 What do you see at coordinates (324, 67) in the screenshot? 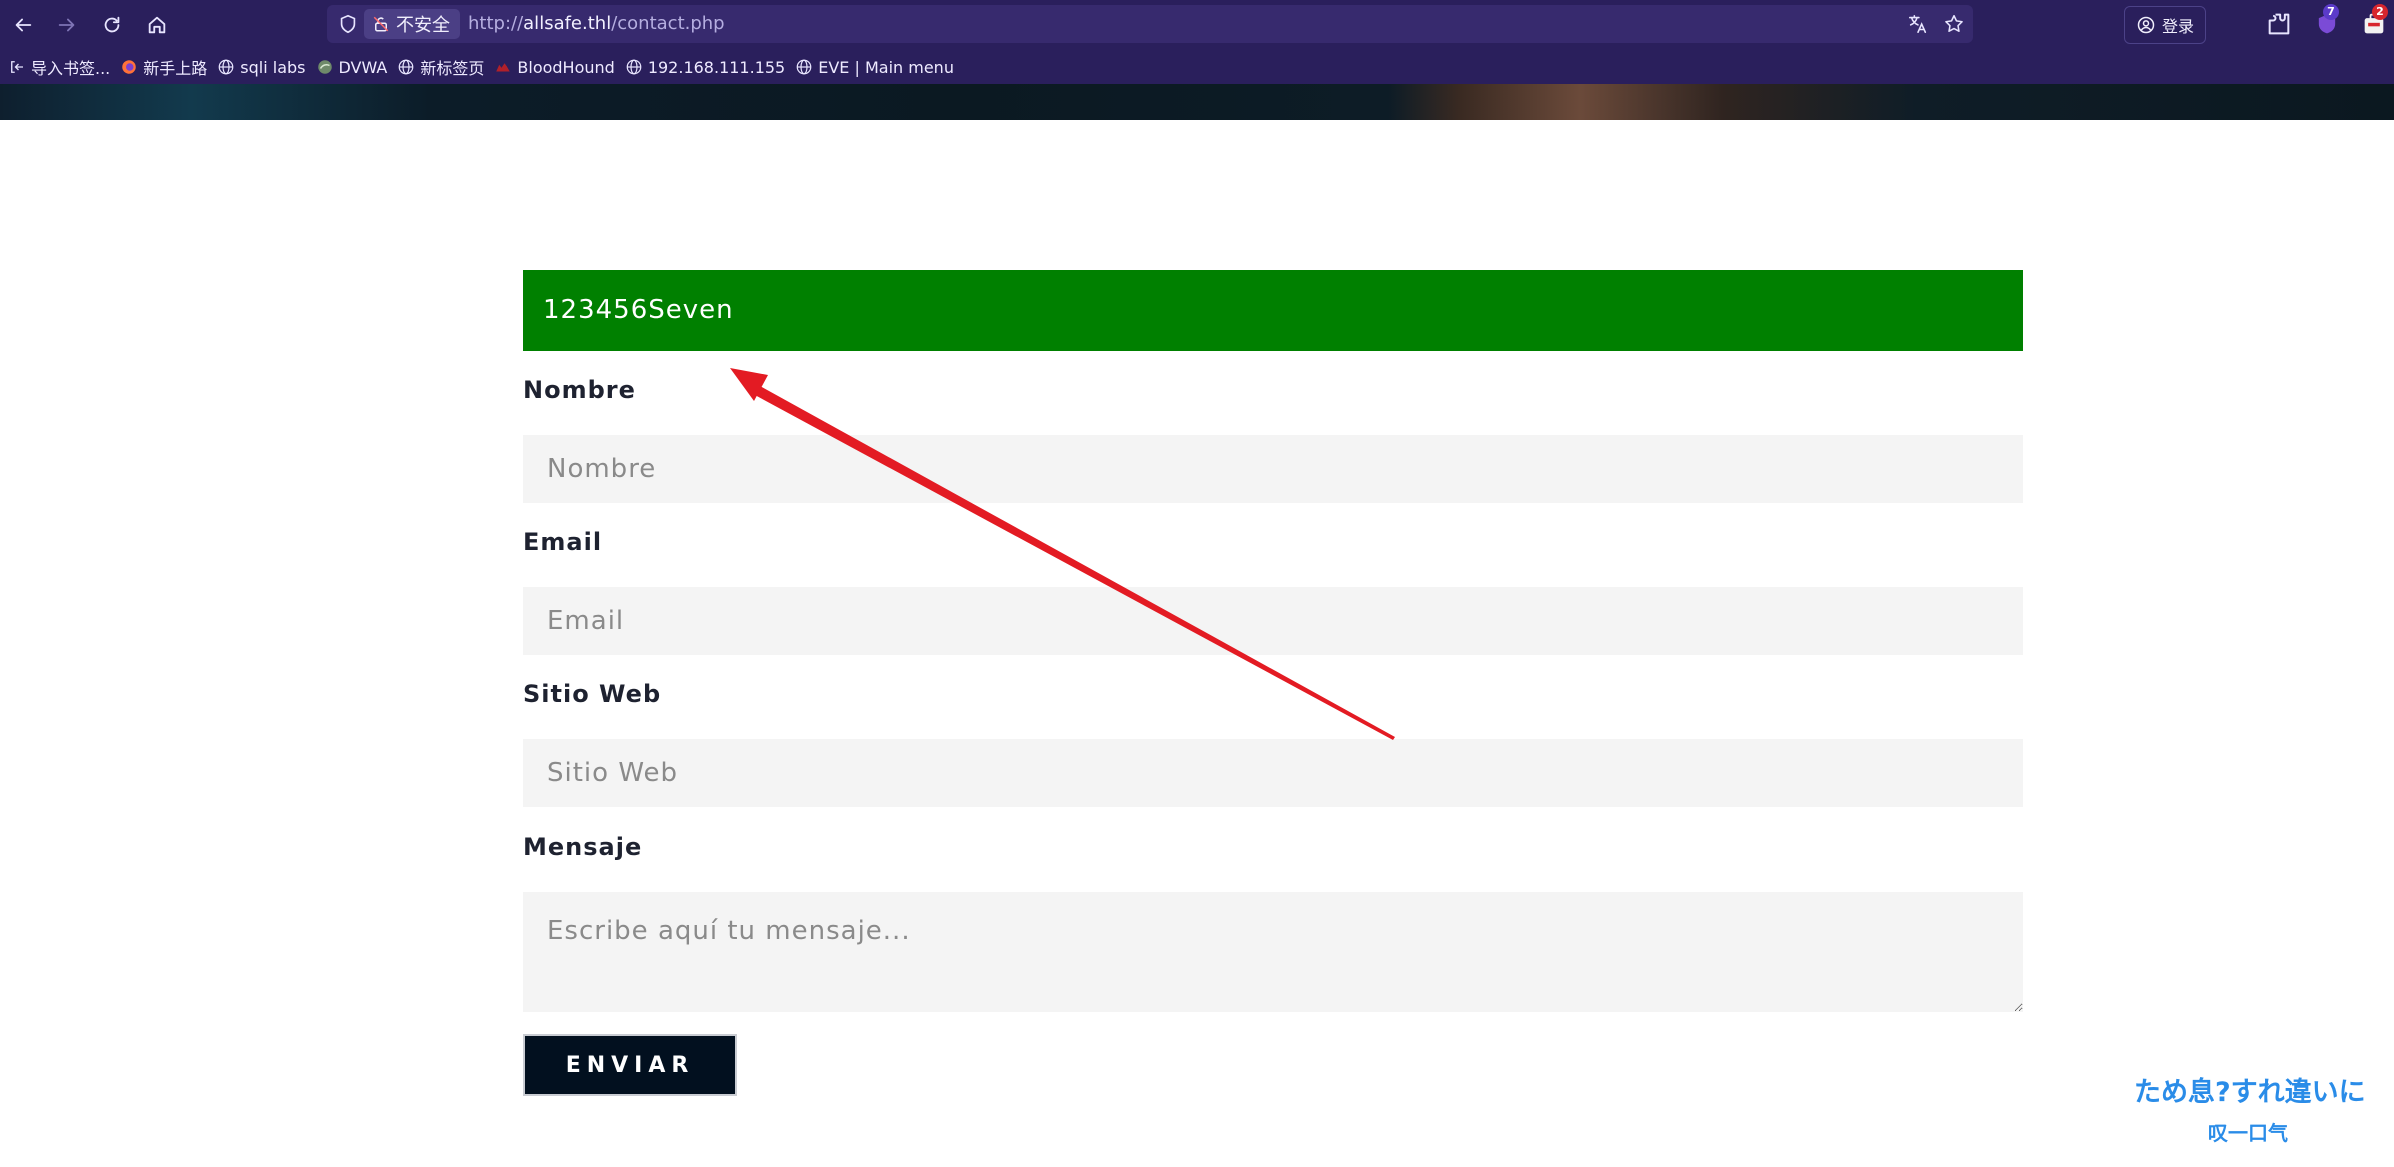
I see `dvwa-icon` at bounding box center [324, 67].